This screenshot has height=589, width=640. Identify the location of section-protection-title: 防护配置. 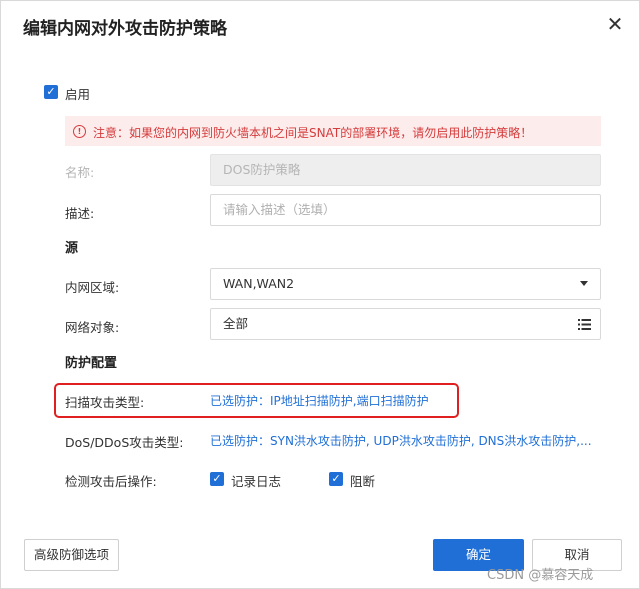
(91, 363).